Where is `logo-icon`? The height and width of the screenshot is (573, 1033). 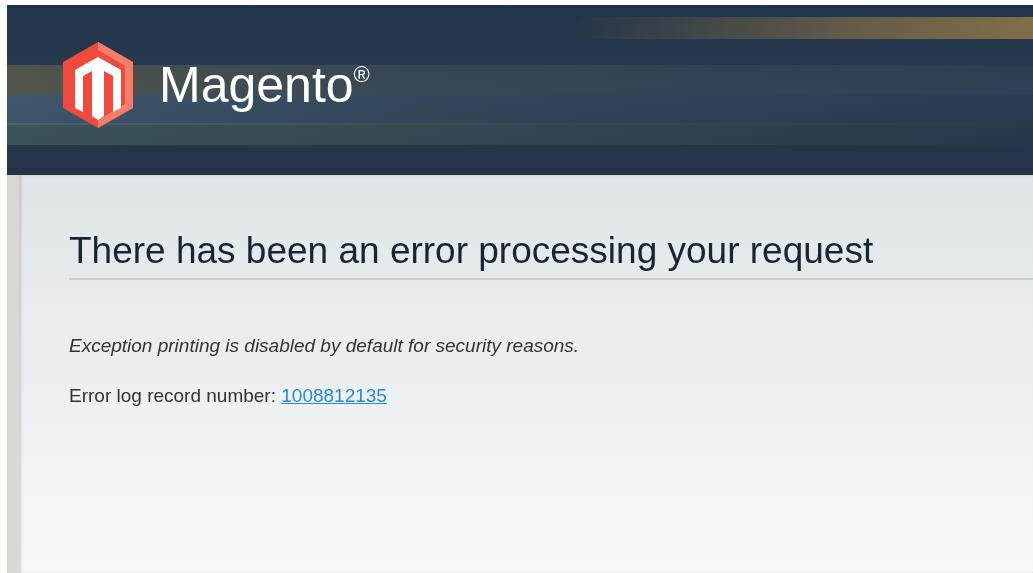 logo-icon is located at coordinates (98, 85).